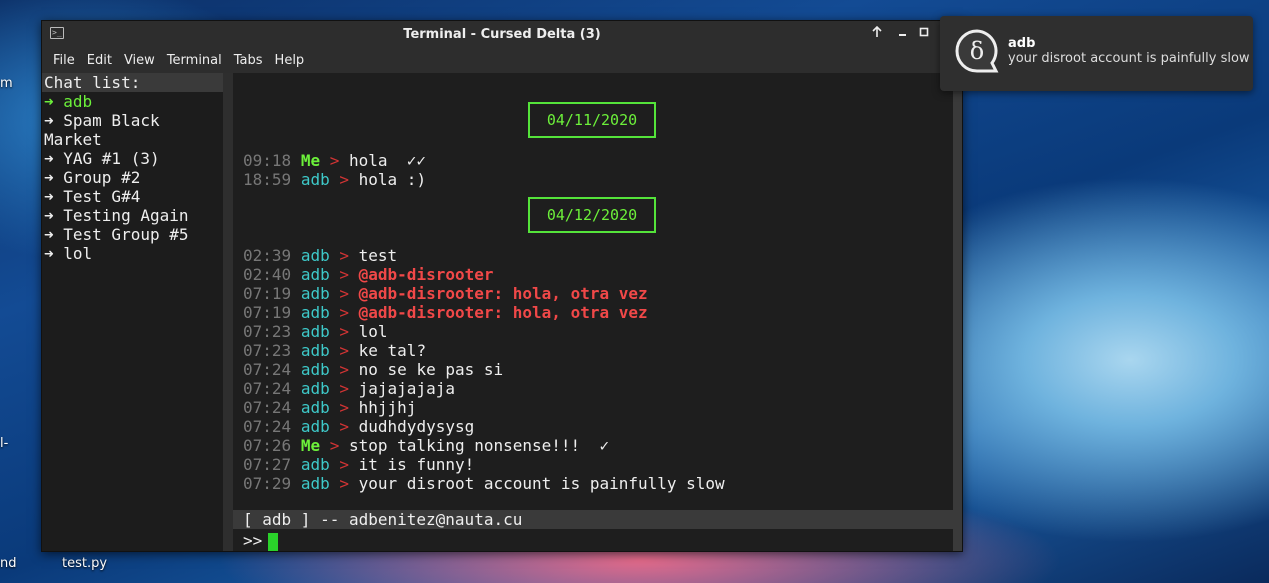  Describe the element at coordinates (426, 274) in the screenshot. I see `message-text: @adb-disrooter` at that location.